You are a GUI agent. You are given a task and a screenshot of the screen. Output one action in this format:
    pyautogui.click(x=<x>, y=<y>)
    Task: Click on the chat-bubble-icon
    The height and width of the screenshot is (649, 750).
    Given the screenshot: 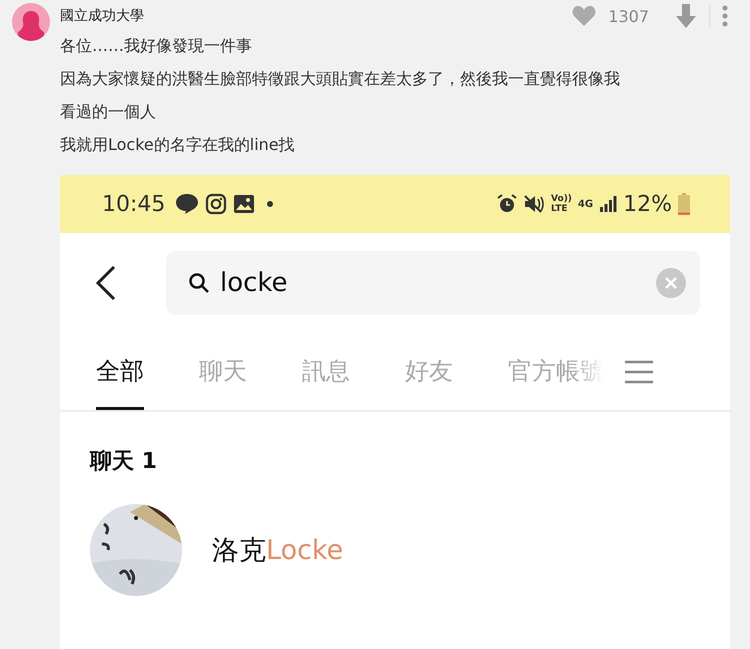 What is the action you would take?
    pyautogui.click(x=187, y=204)
    